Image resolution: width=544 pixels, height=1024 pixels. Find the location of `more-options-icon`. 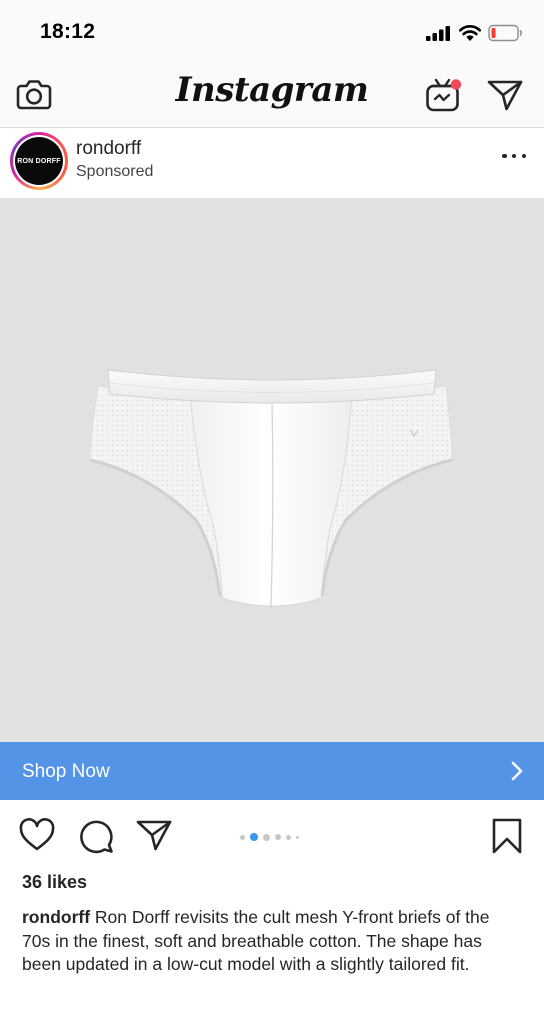

more-options-icon is located at coordinates (514, 156).